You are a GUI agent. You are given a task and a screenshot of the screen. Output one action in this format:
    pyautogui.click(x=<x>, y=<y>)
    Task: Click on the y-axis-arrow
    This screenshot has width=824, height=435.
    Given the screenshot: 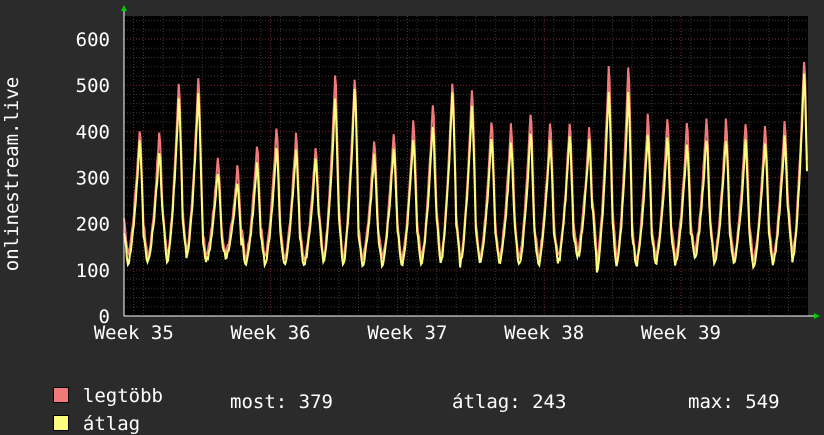 What is the action you would take?
    pyautogui.click(x=124, y=8)
    